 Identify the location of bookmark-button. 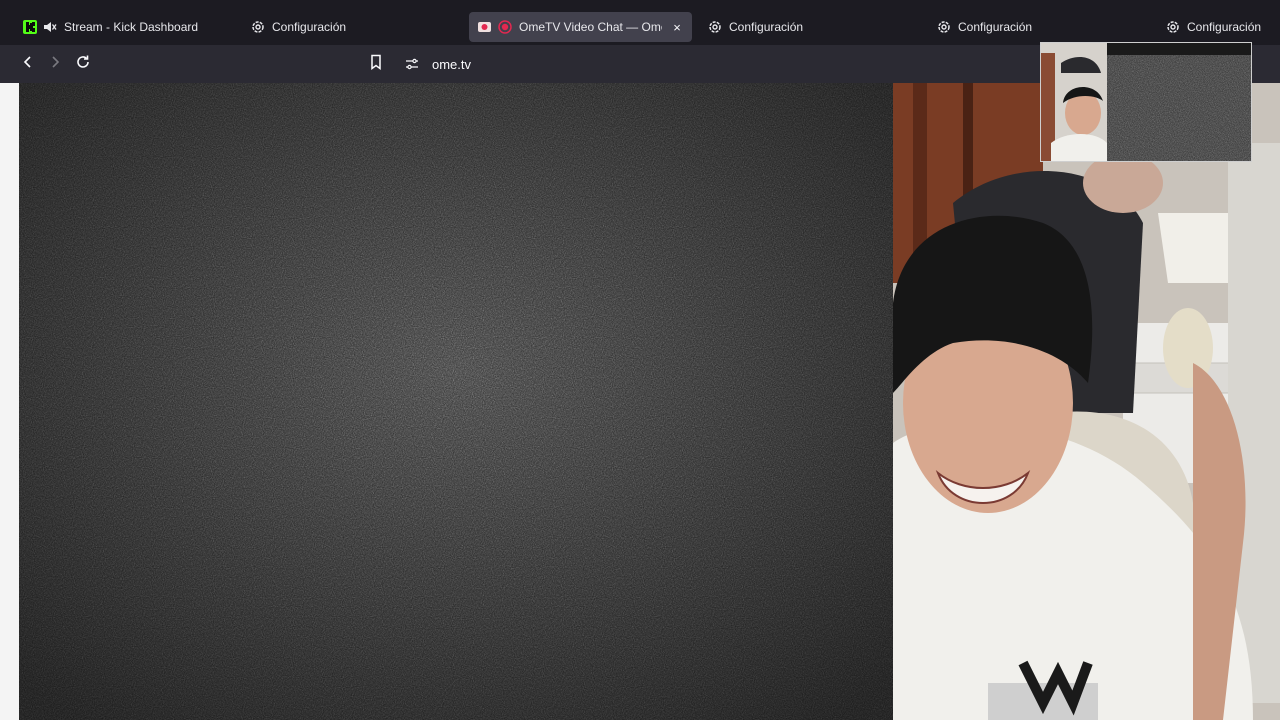
(376, 64).